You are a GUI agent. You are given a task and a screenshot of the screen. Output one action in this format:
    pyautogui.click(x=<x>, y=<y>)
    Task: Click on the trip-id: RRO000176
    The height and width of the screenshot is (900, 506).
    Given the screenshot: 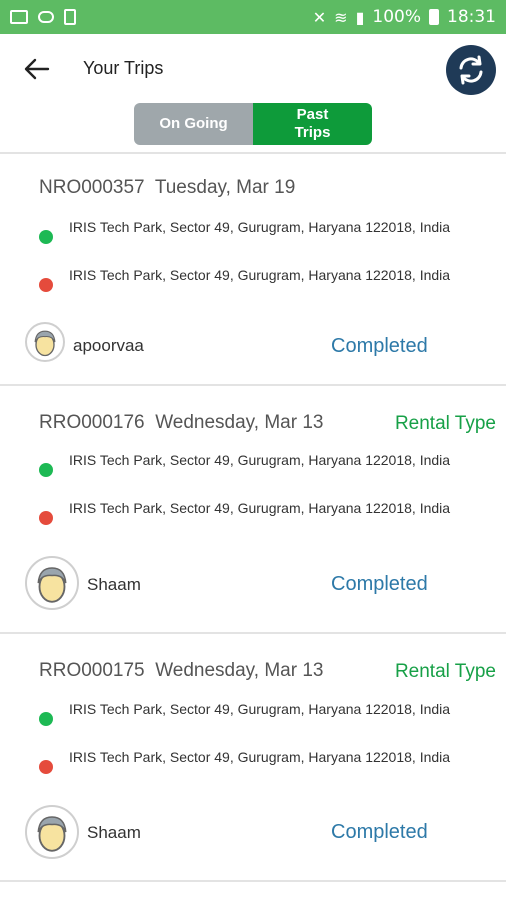 What is the action you would take?
    pyautogui.click(x=92, y=422)
    